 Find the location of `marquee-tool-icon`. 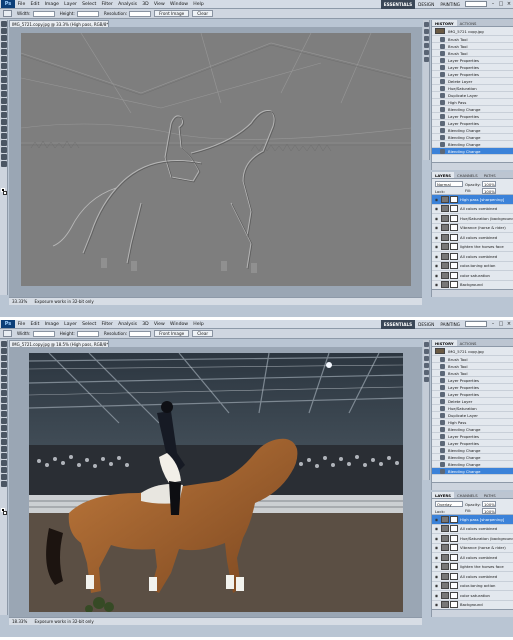

marquee-tool-icon is located at coordinates (3, 351).